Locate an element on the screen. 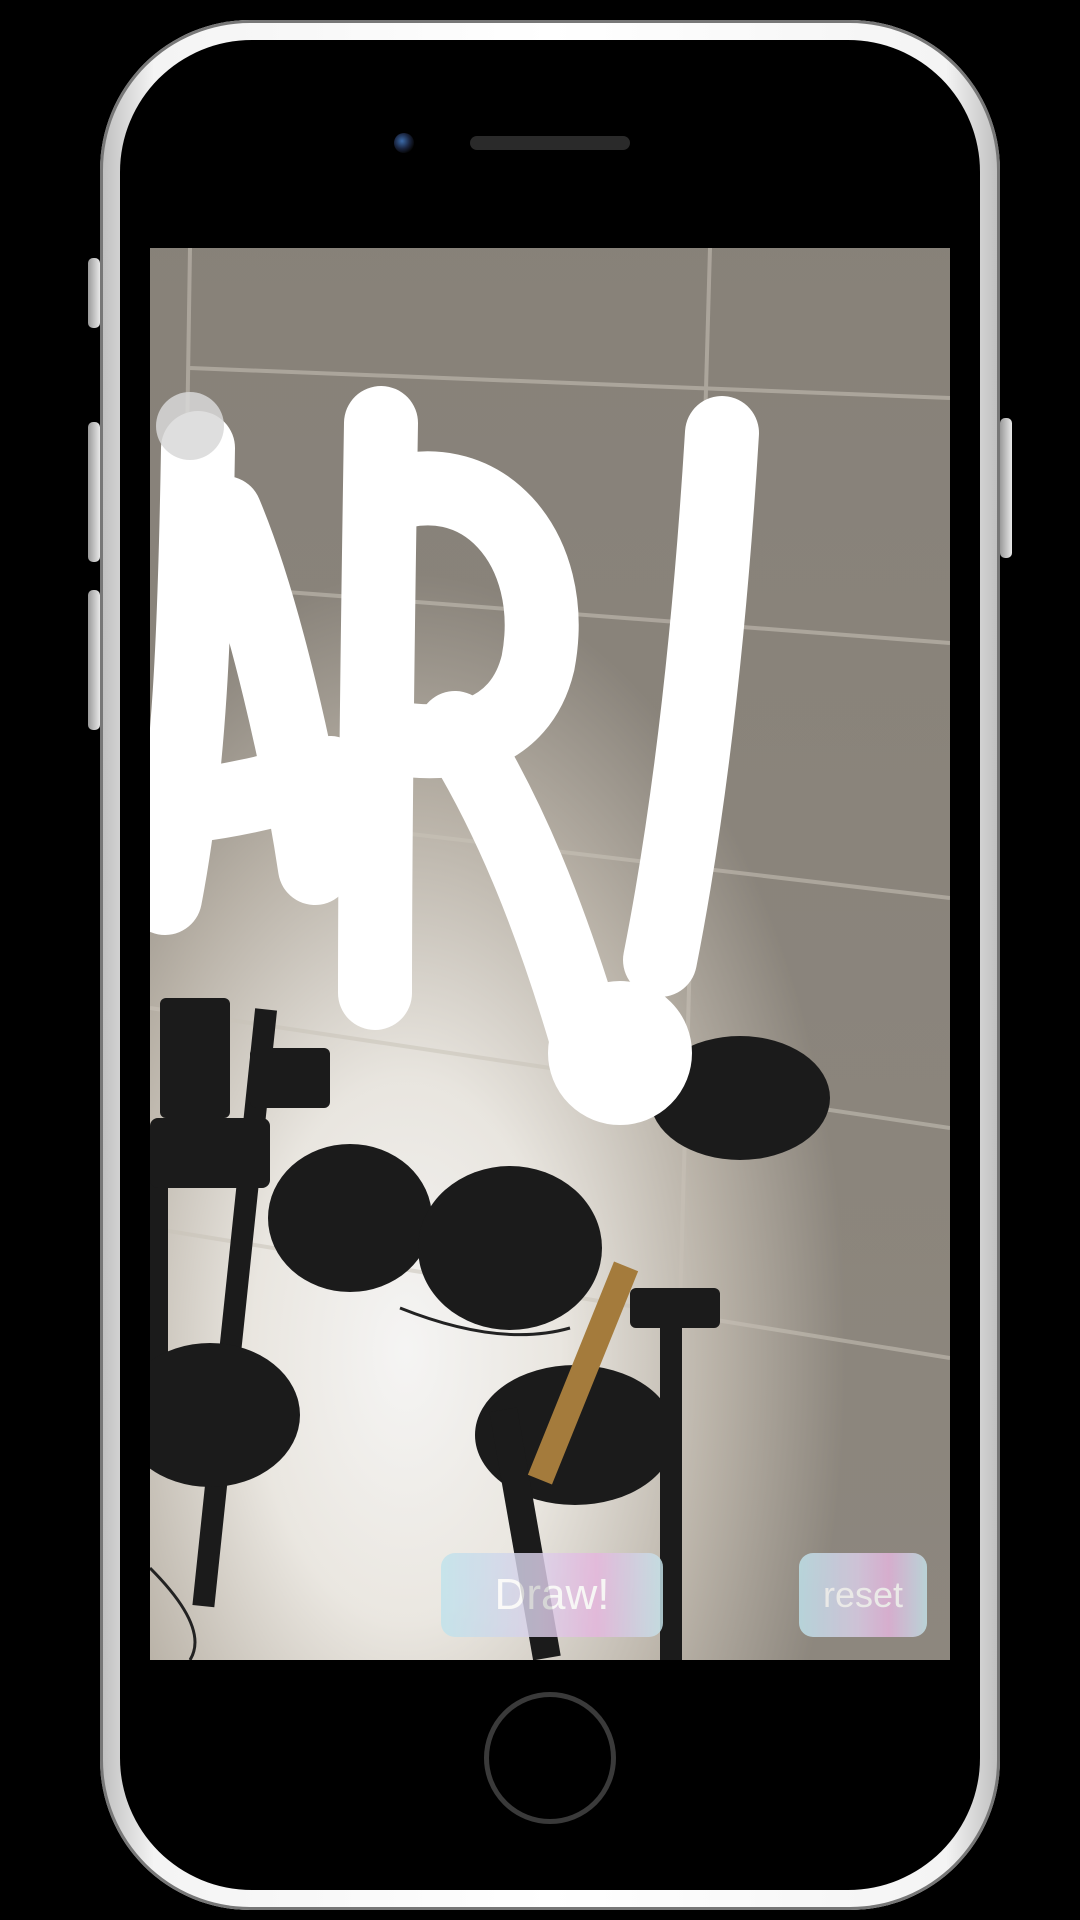  front-camera-icon is located at coordinates (404, 143).